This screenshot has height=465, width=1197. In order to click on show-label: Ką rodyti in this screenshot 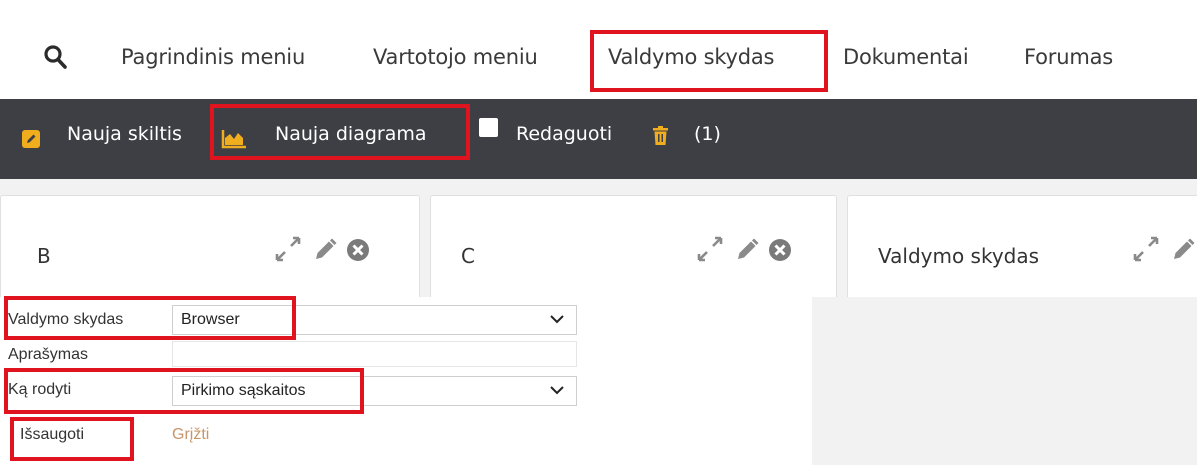, I will do `click(40, 389)`.